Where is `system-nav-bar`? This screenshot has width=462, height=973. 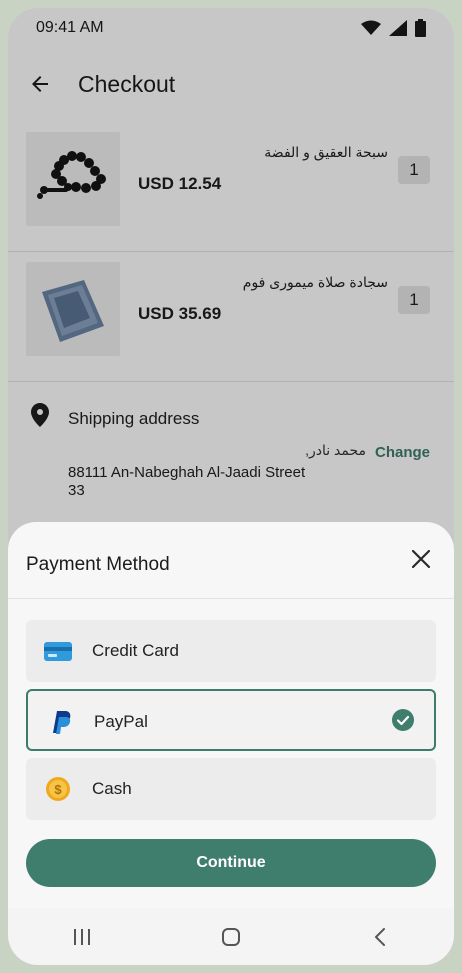
system-nav-bar is located at coordinates (231, 936).